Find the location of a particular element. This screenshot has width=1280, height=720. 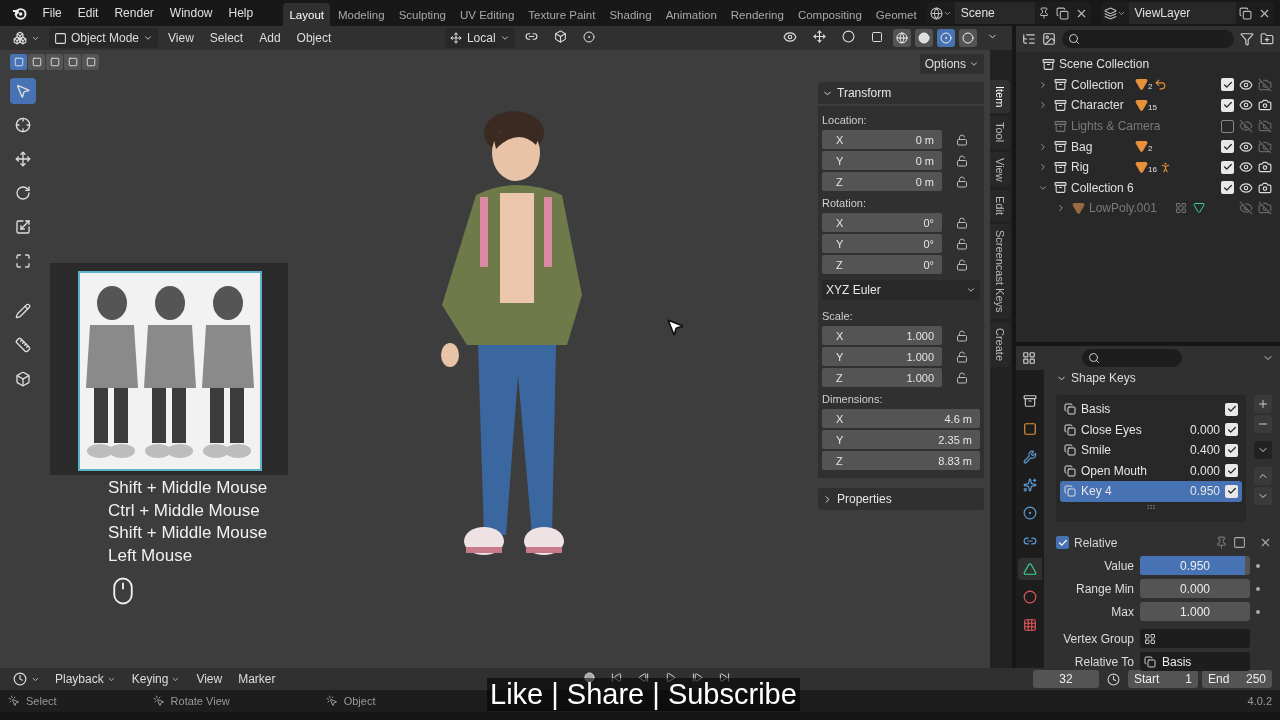

number-field: X 4.6 m is located at coordinates (901, 418).